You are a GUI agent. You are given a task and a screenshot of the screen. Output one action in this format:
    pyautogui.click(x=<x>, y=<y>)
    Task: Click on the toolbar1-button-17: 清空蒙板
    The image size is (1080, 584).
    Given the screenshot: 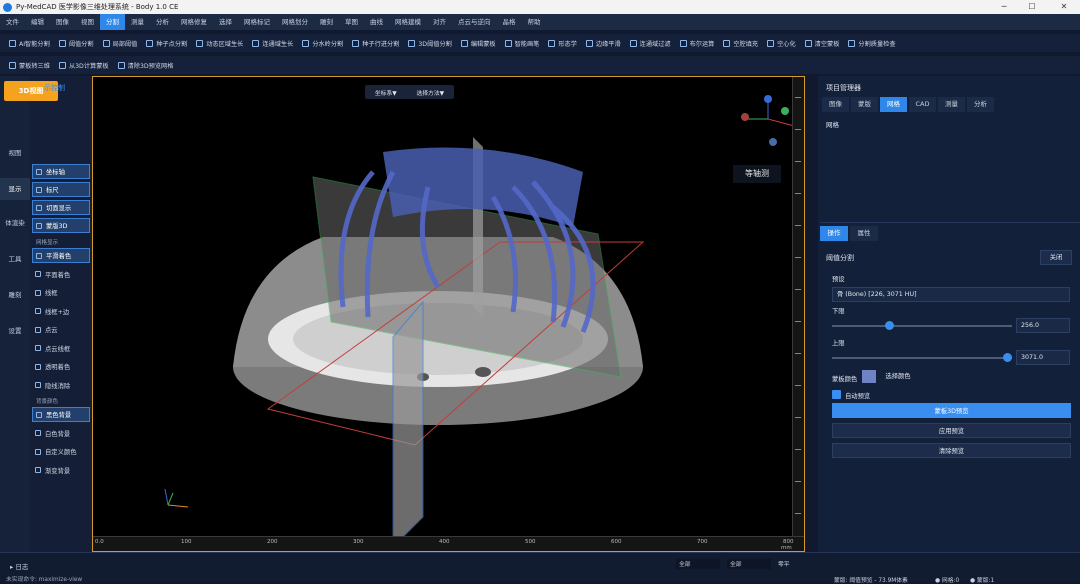 What is the action you would take?
    pyautogui.click(x=821, y=43)
    